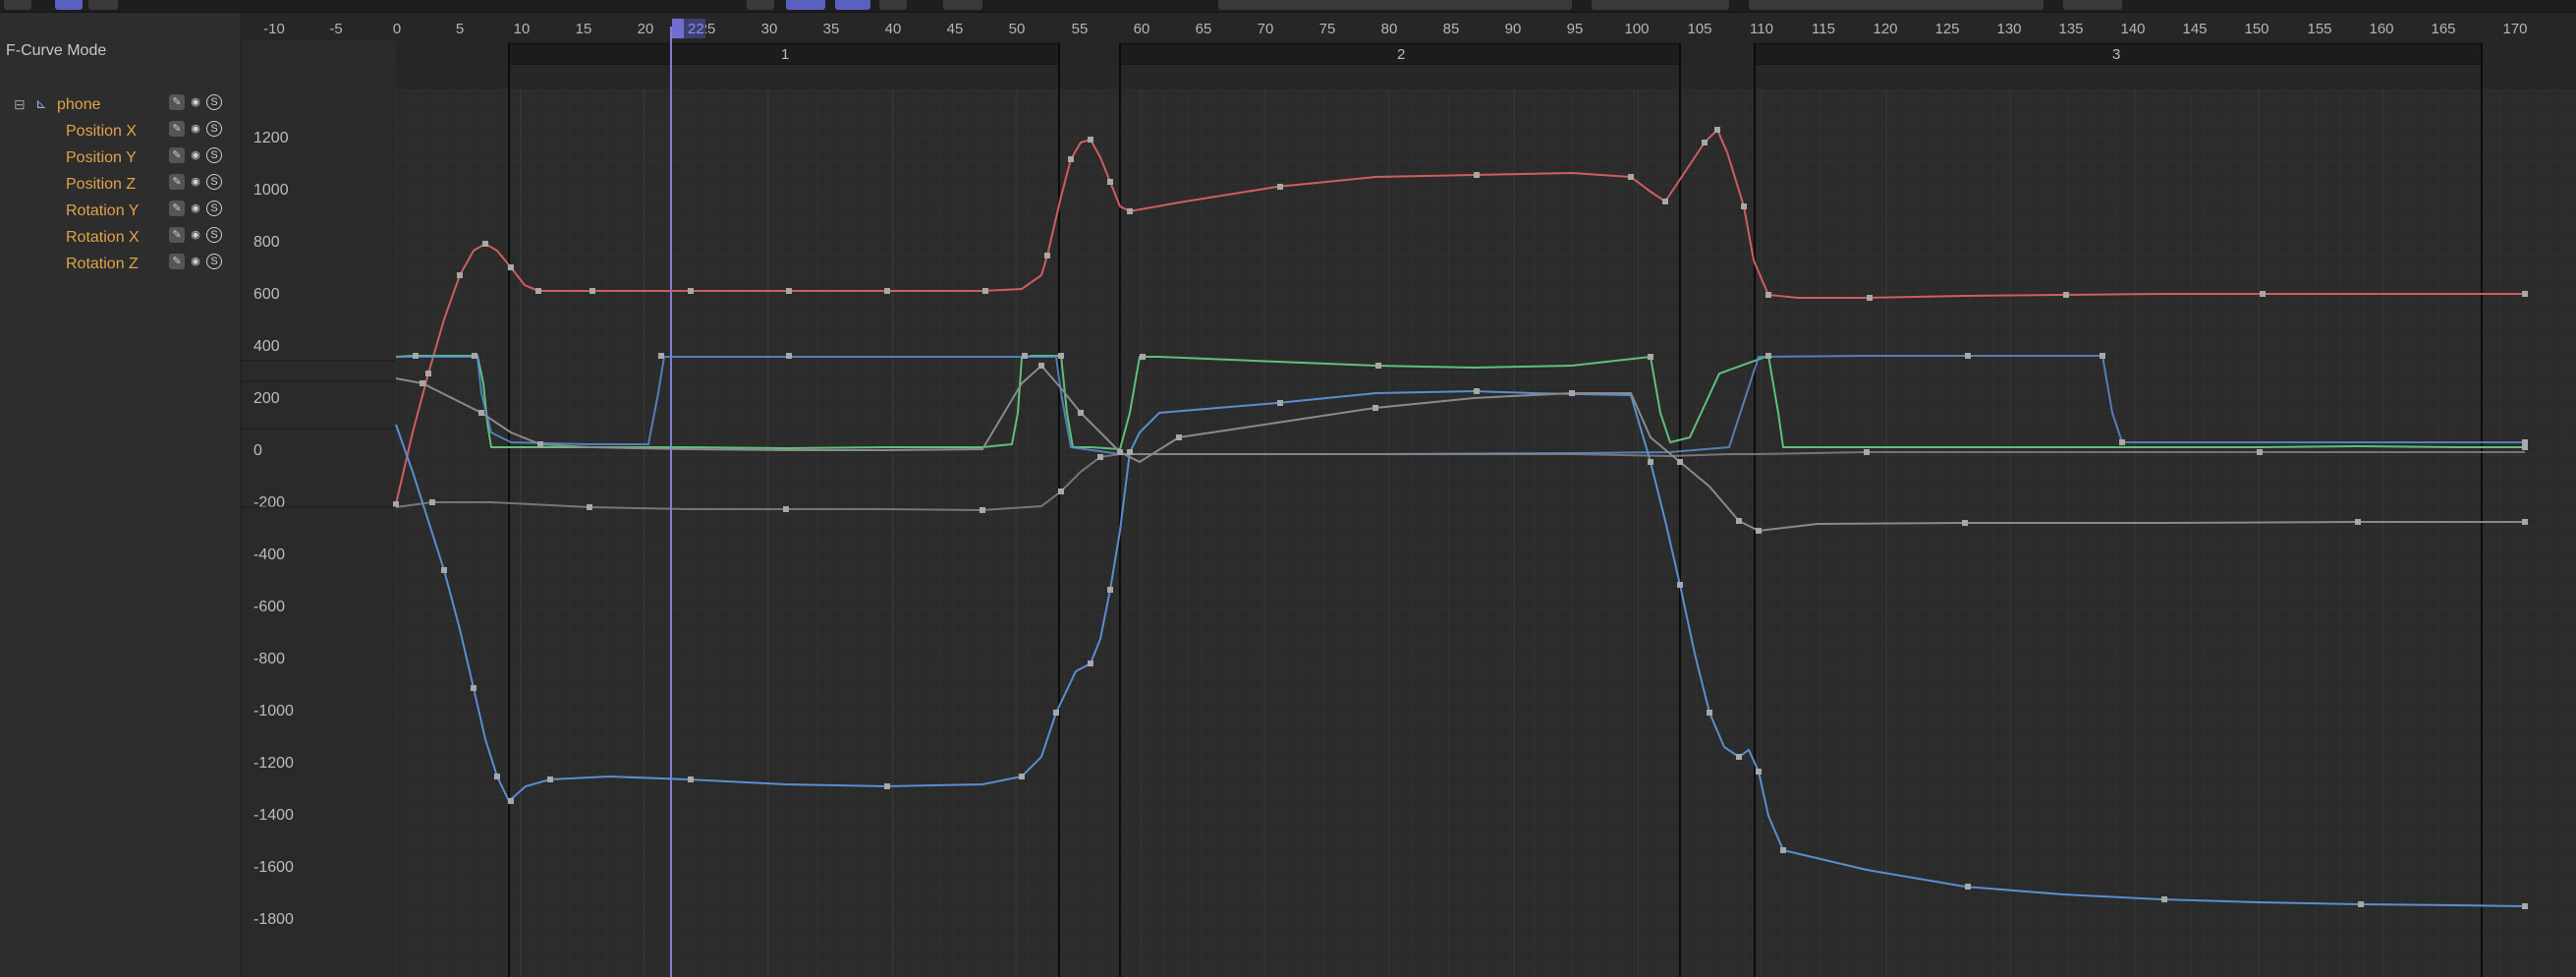 This screenshot has width=2576, height=977. What do you see at coordinates (1486, 65) in the screenshot?
I see `take-blocks` at bounding box center [1486, 65].